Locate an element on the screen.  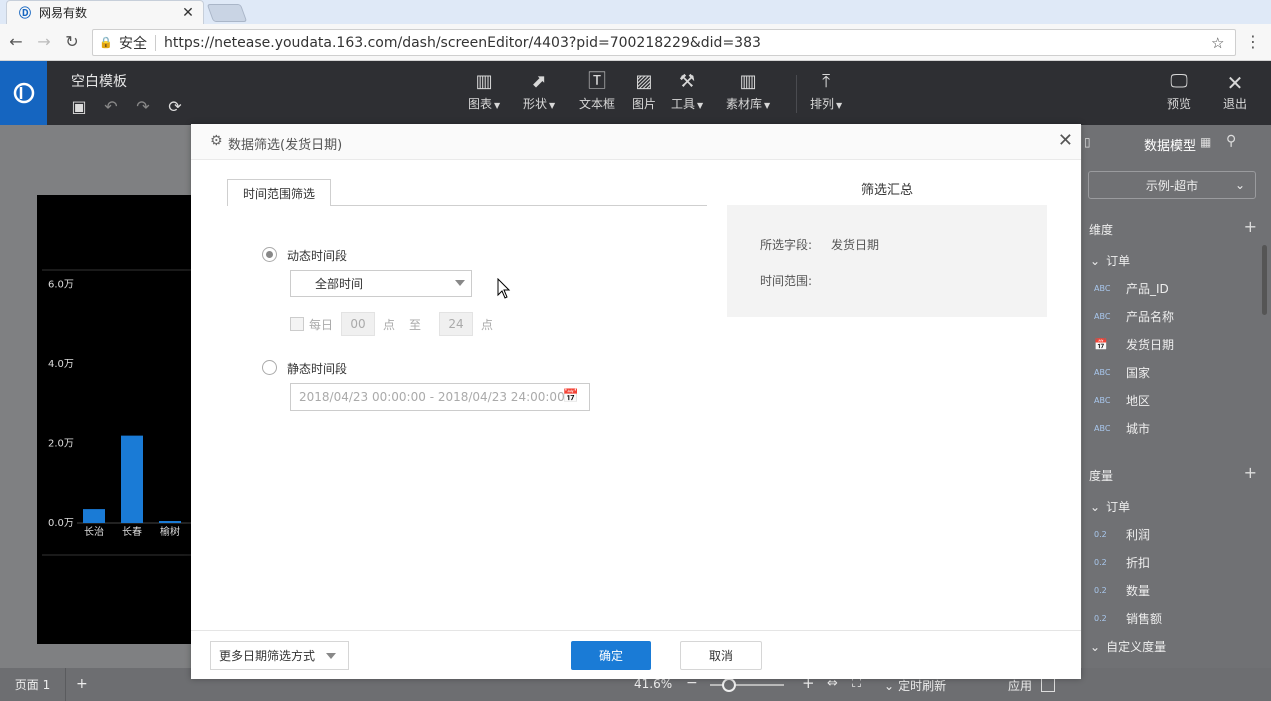
dimension-item: ABC 国家 is located at coordinates (1122, 372).